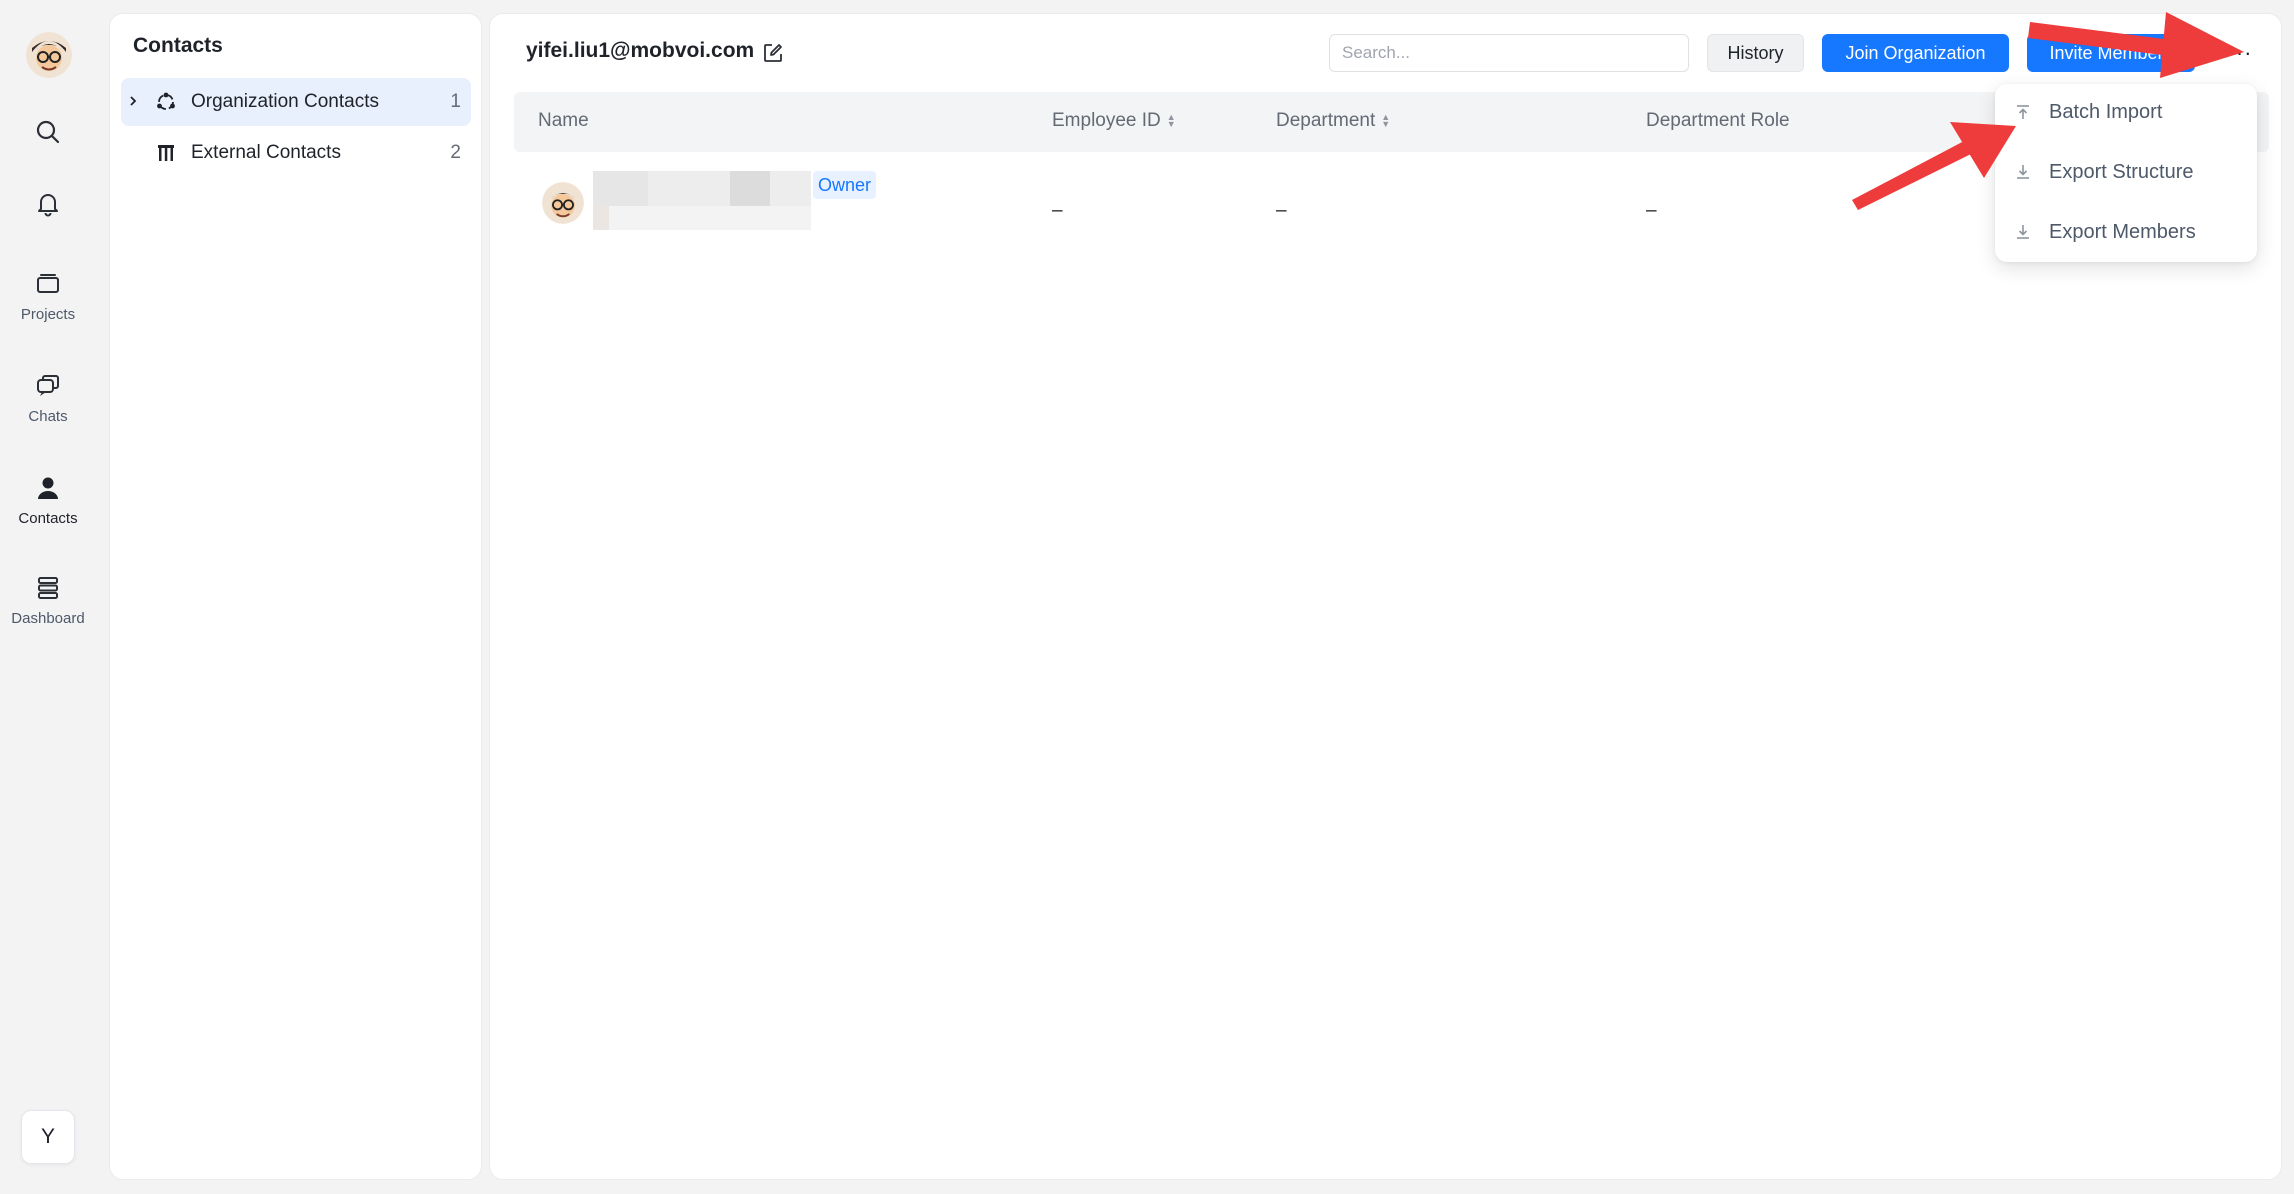 This screenshot has height=1194, width=2294. I want to click on stack-icon, so click(48, 588).